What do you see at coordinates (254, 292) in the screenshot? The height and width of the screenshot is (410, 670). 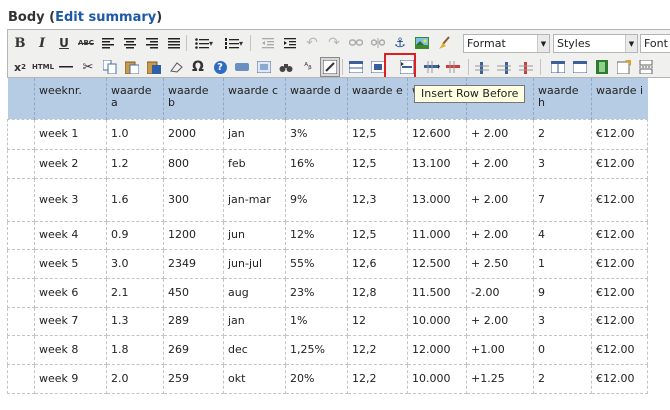 I see `table-cell: aug` at bounding box center [254, 292].